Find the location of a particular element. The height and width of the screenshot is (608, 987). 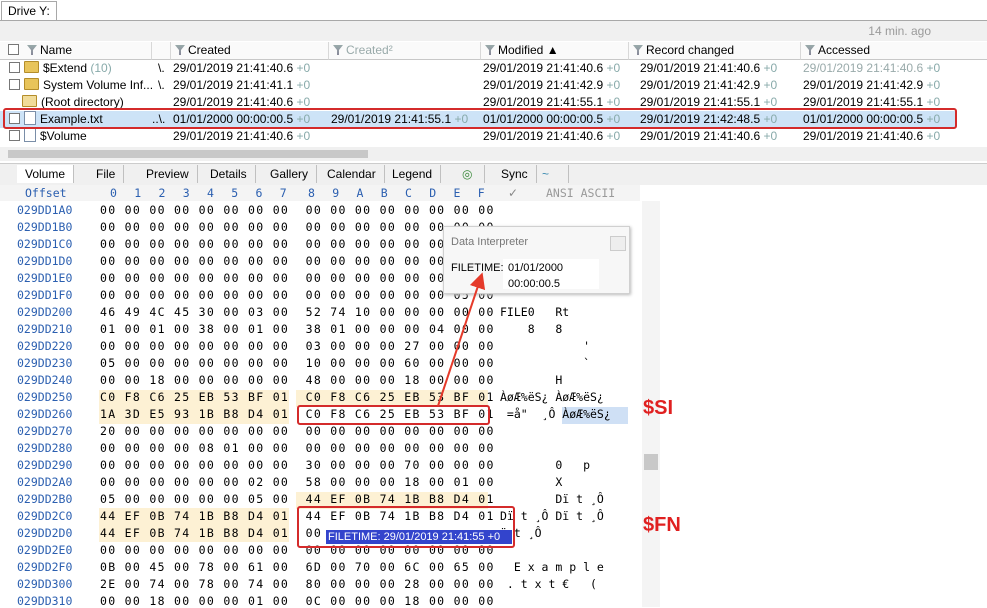

hex-column-header: B is located at coordinates (384, 193).